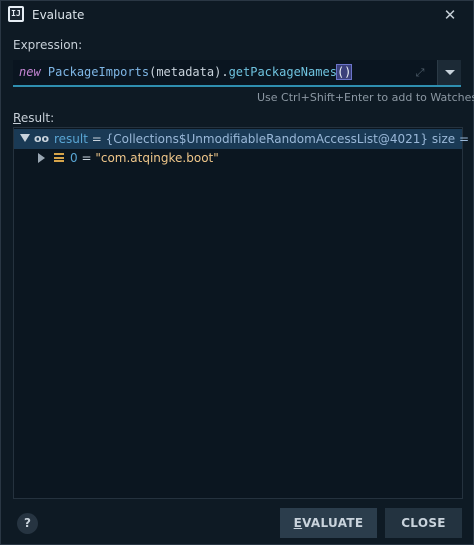 This screenshot has width=474, height=545. What do you see at coordinates (42, 138) in the screenshot?
I see `watch-glasses-icon: oo` at bounding box center [42, 138].